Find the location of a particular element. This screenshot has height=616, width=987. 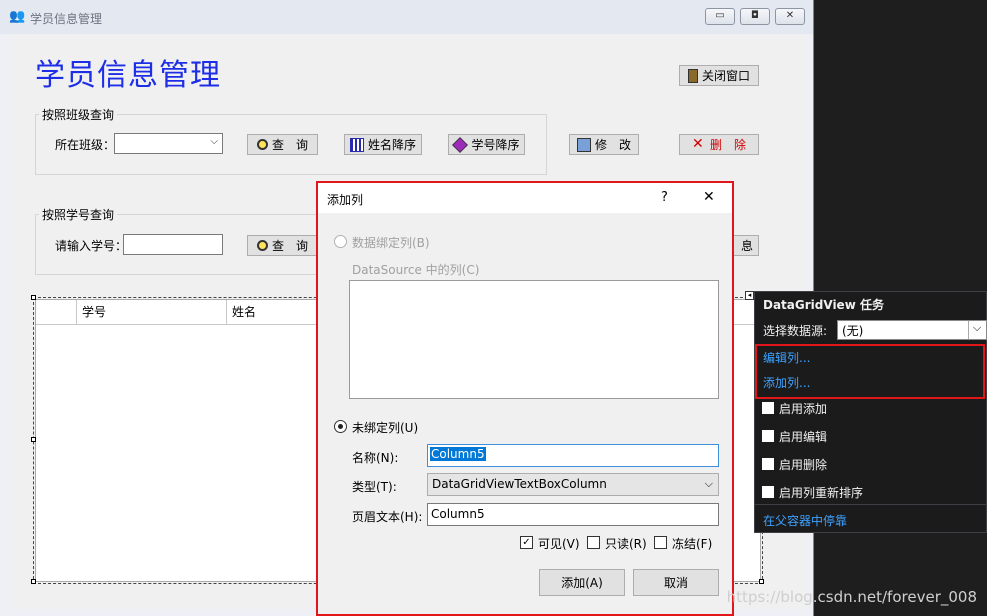

radio-dot is located at coordinates (340, 426).